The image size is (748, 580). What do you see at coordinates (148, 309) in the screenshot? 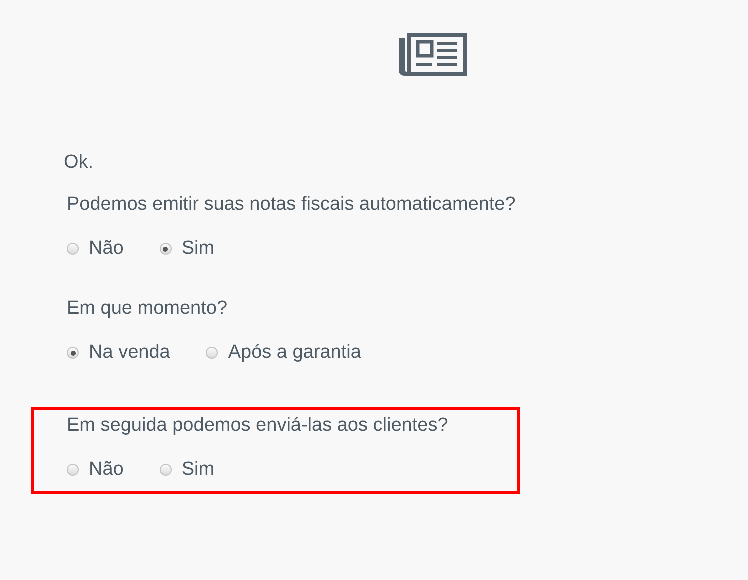
I see `question-text: Em que momento?` at bounding box center [148, 309].